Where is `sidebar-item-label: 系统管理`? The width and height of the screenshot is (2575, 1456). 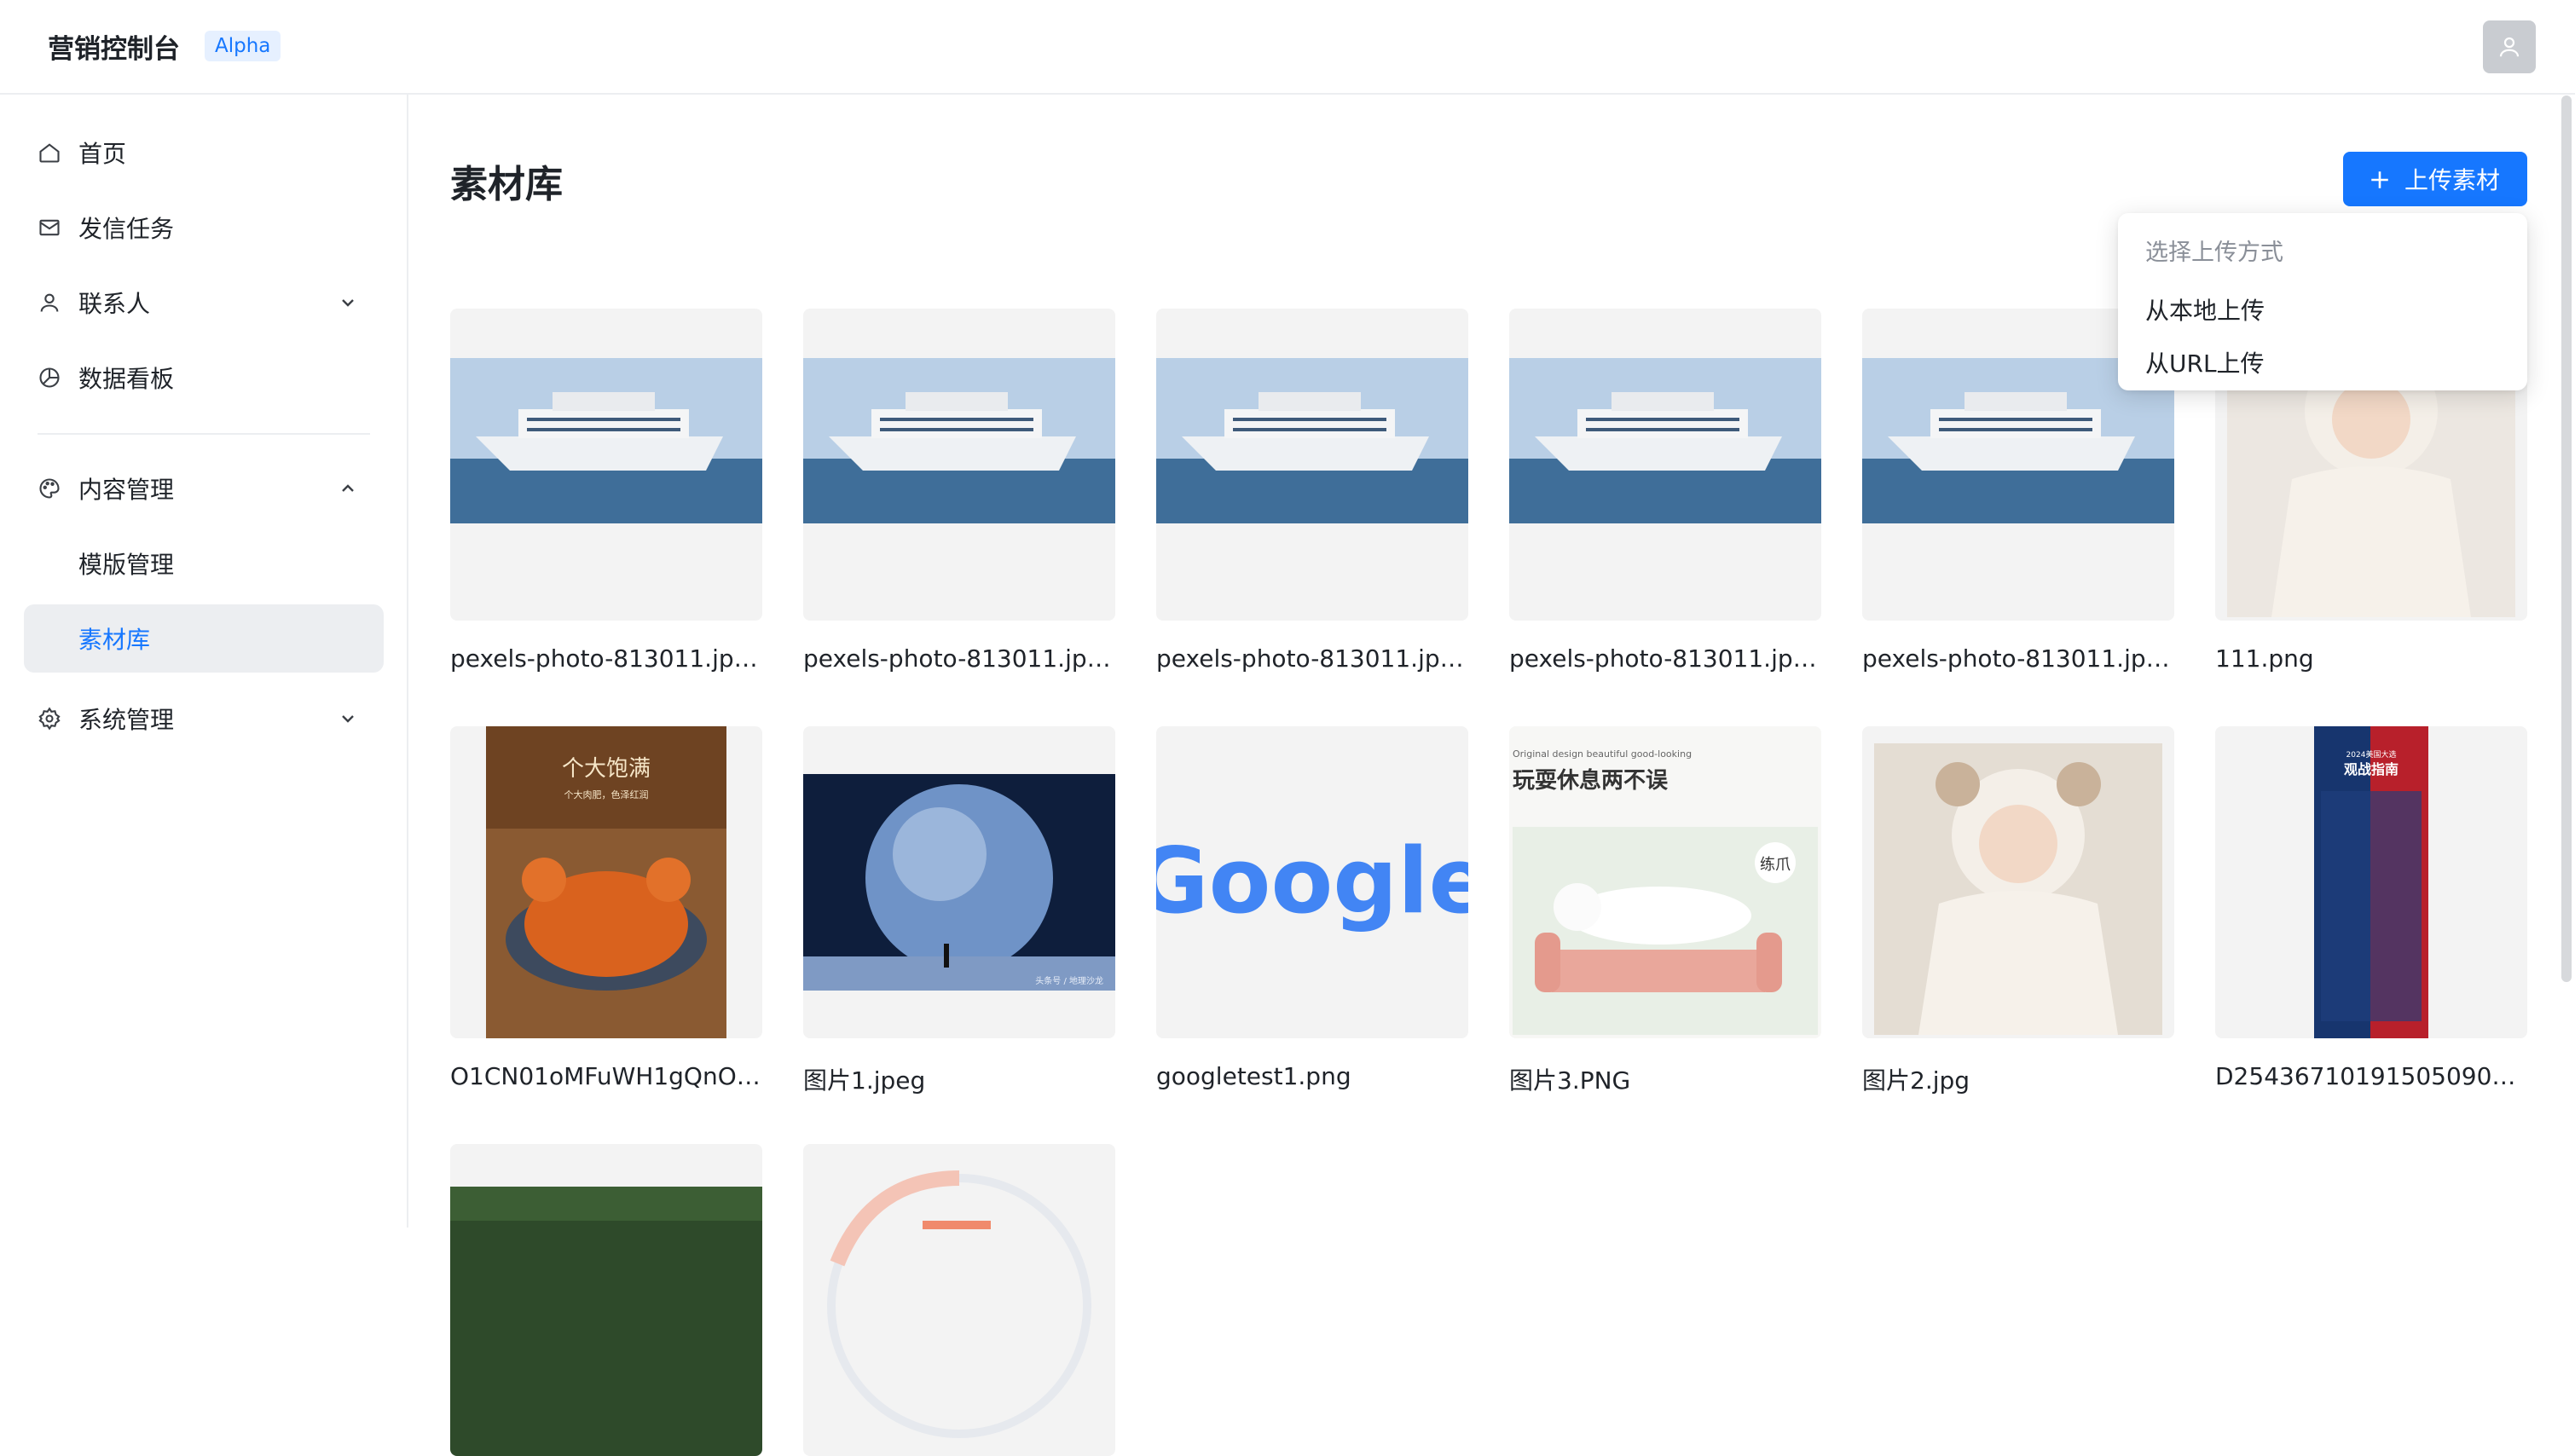
sidebar-item-label: 系统管理 is located at coordinates (126, 720).